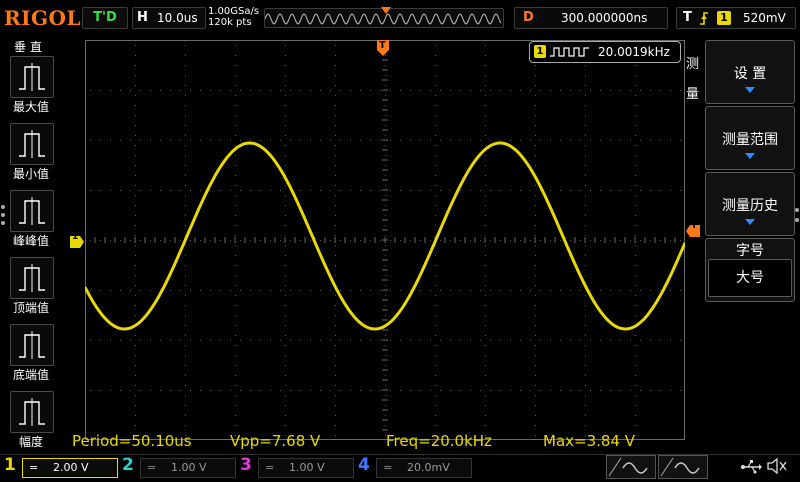 Image resolution: width=800 pixels, height=482 pixels. What do you see at coordinates (528, 17) in the screenshot?
I see `delay-label: D` at bounding box center [528, 17].